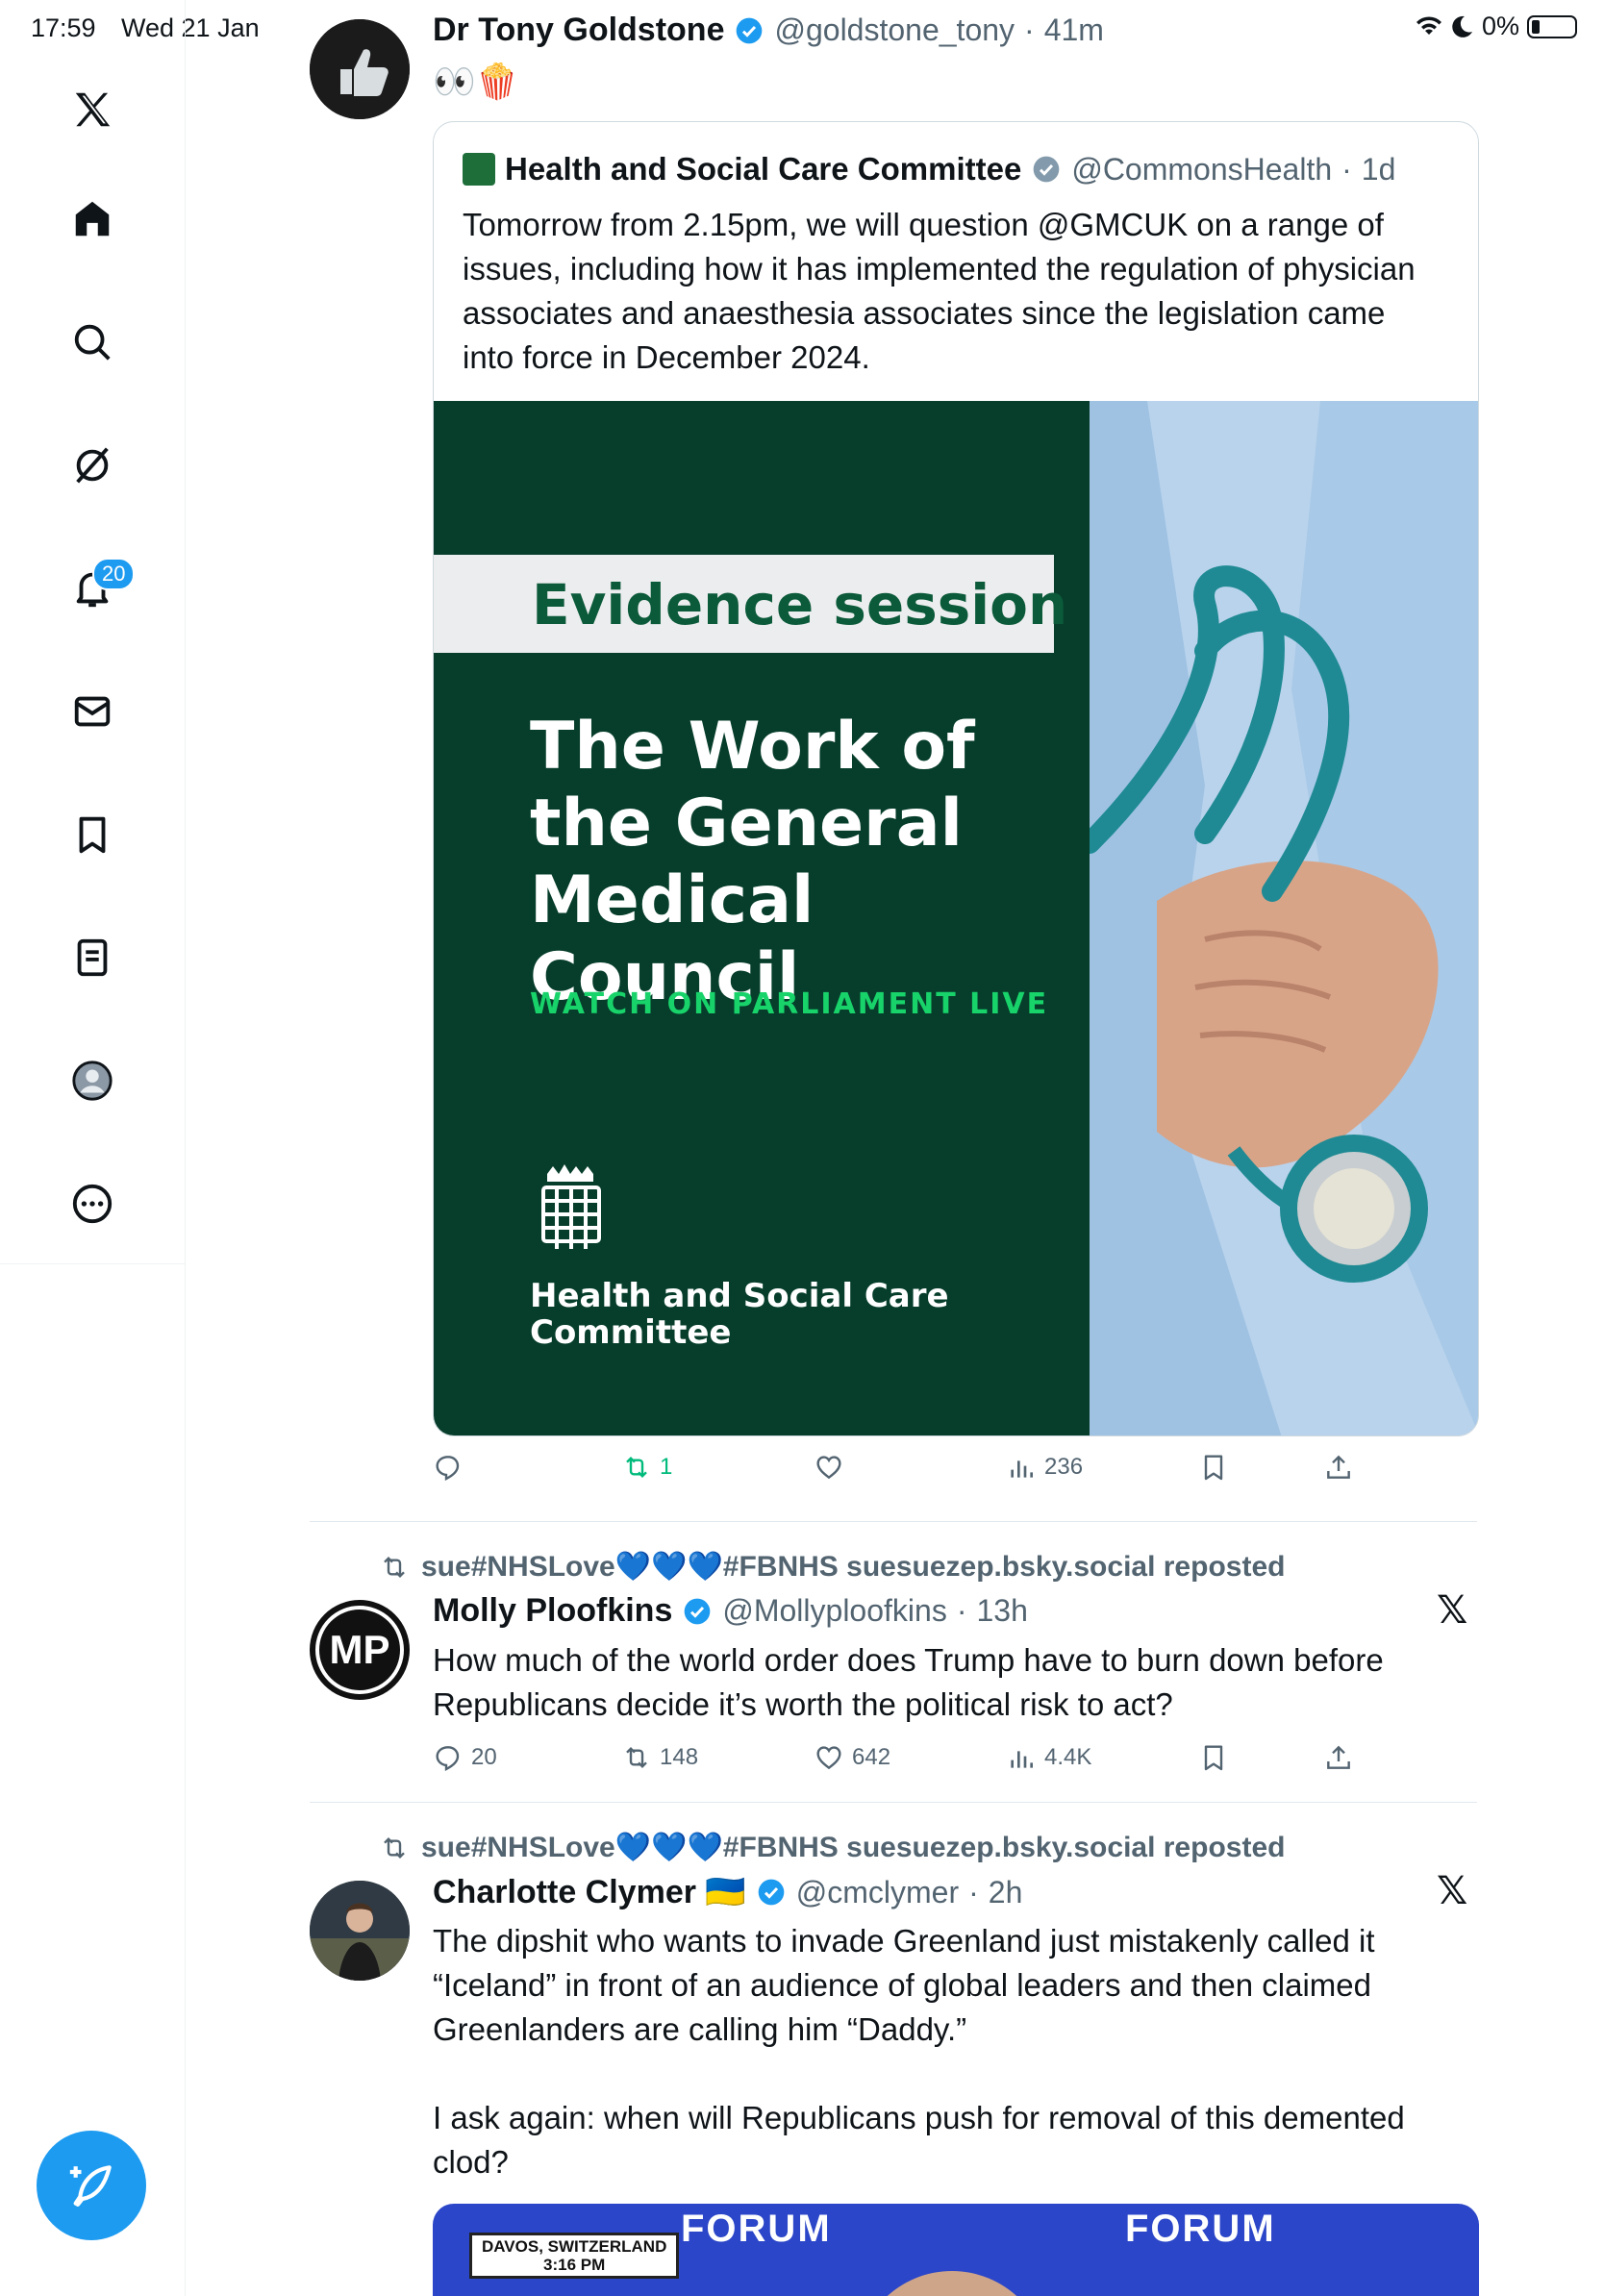  What do you see at coordinates (1202, 169) in the screenshot?
I see `quote-handle: @CommonsHealth` at bounding box center [1202, 169].